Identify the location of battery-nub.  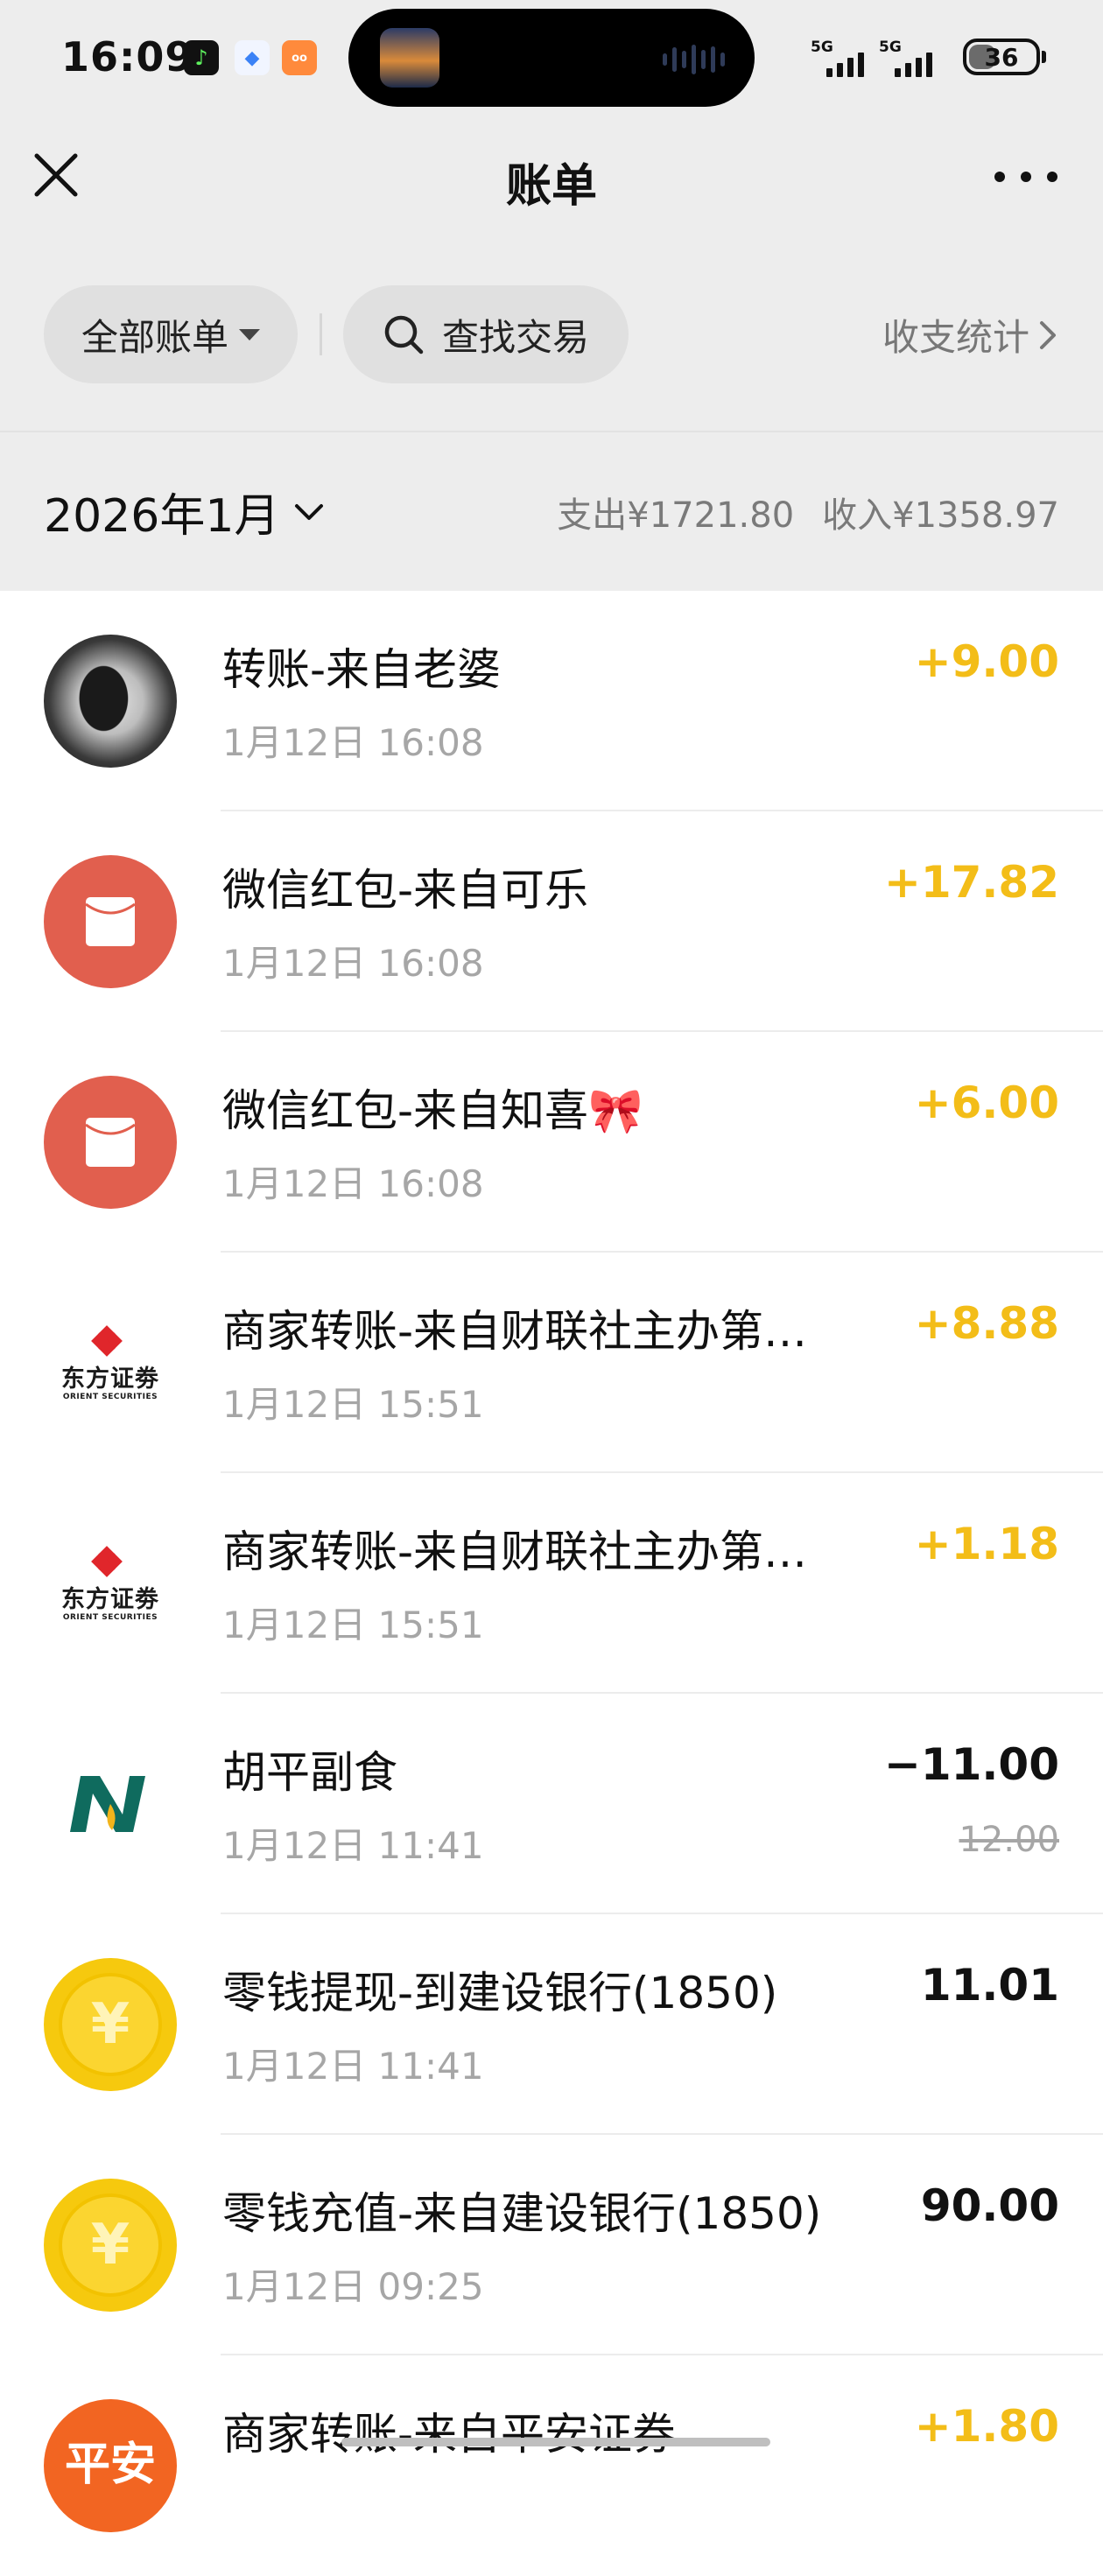
(1044, 57).